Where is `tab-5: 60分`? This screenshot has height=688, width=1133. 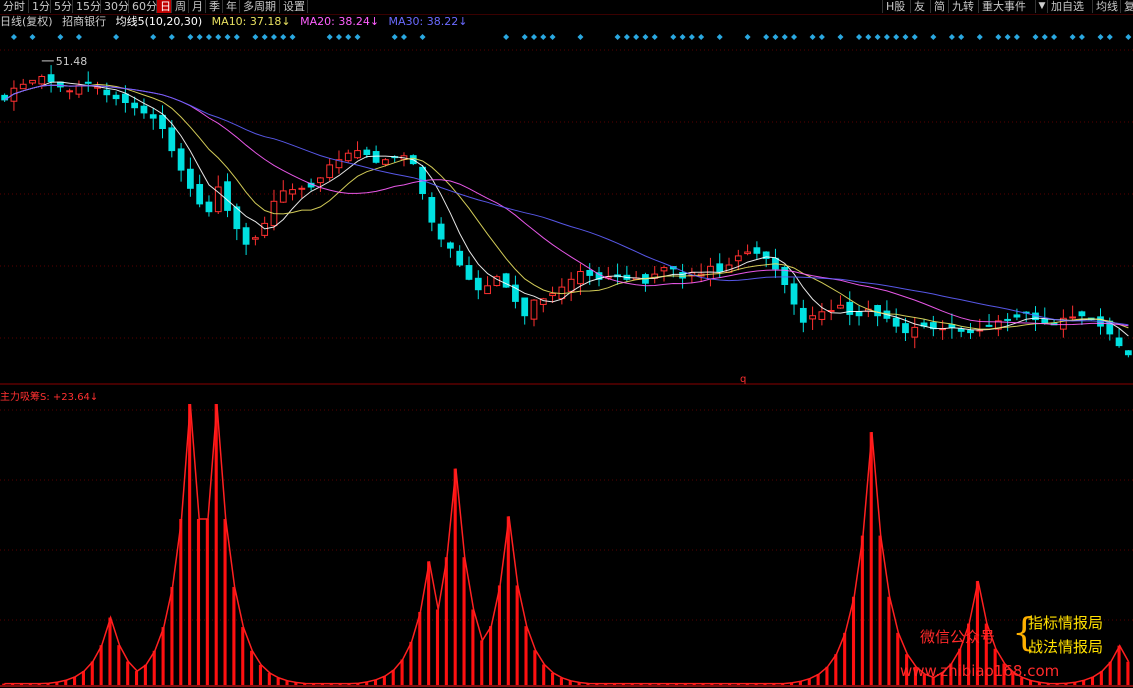
tab-5: 60分 is located at coordinates (143, 6).